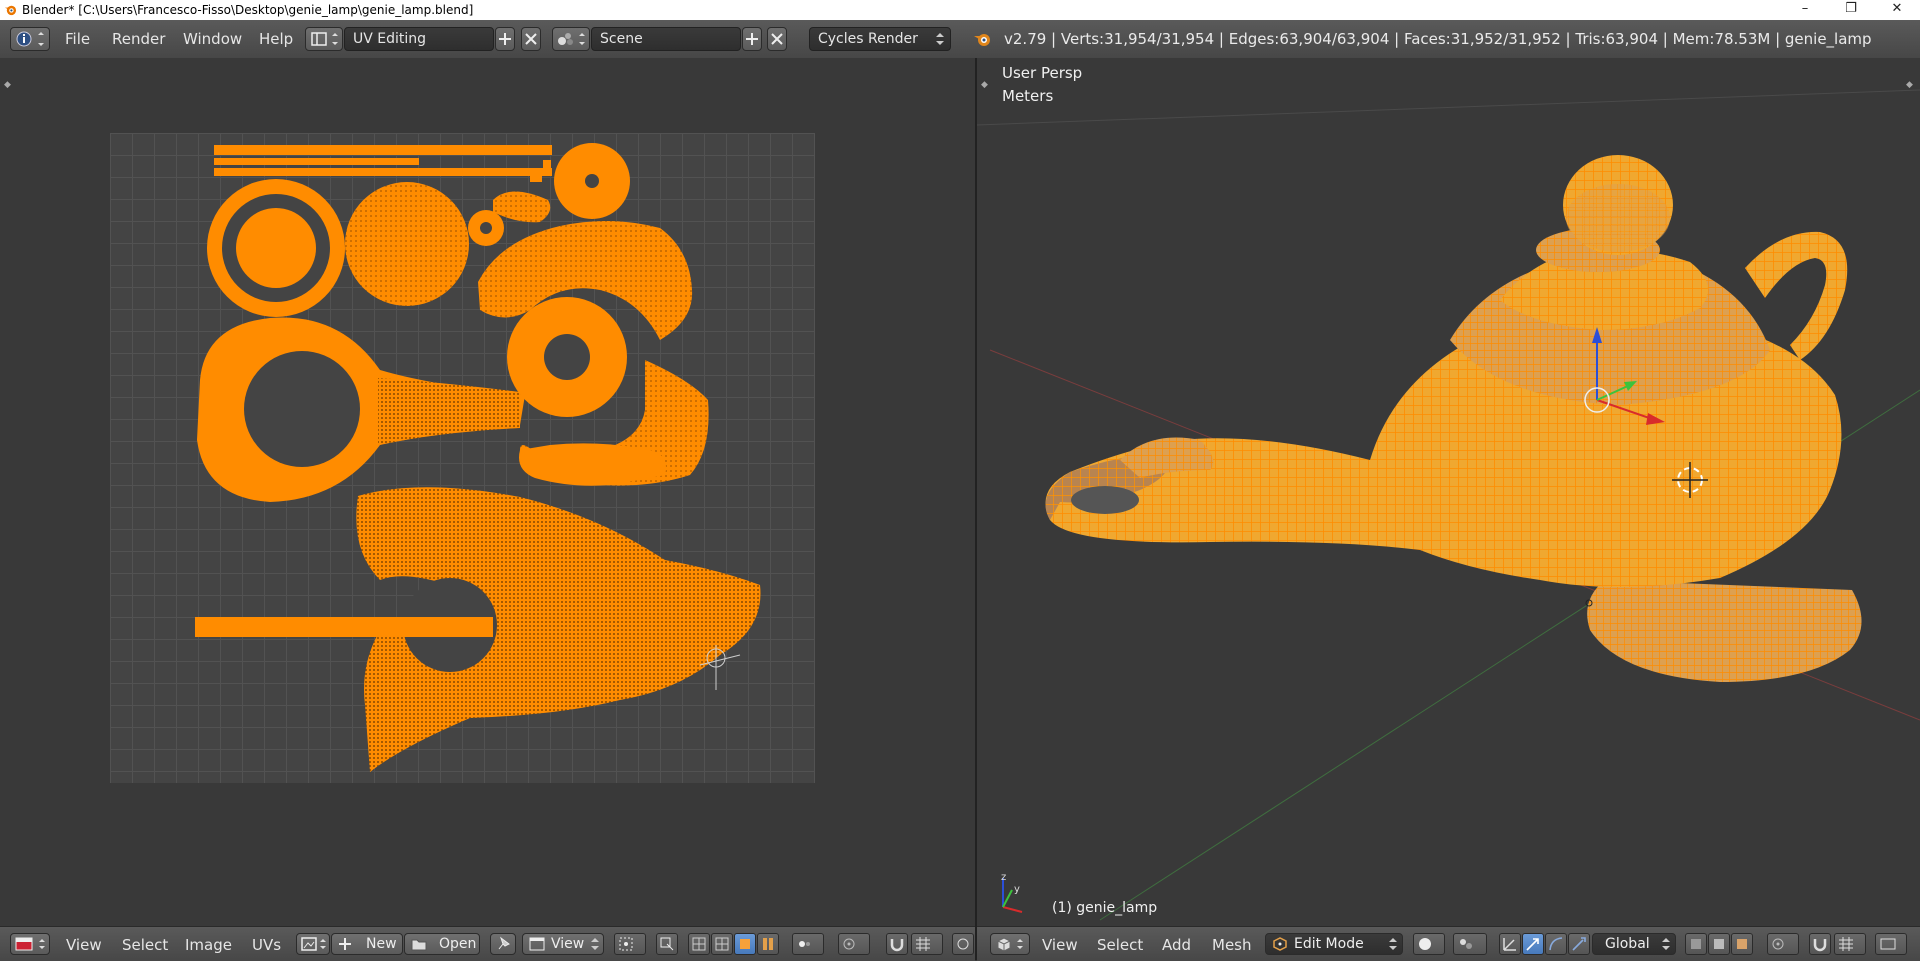 Image resolution: width=1920 pixels, height=961 pixels. I want to click on vertex-select-icon, so click(699, 944).